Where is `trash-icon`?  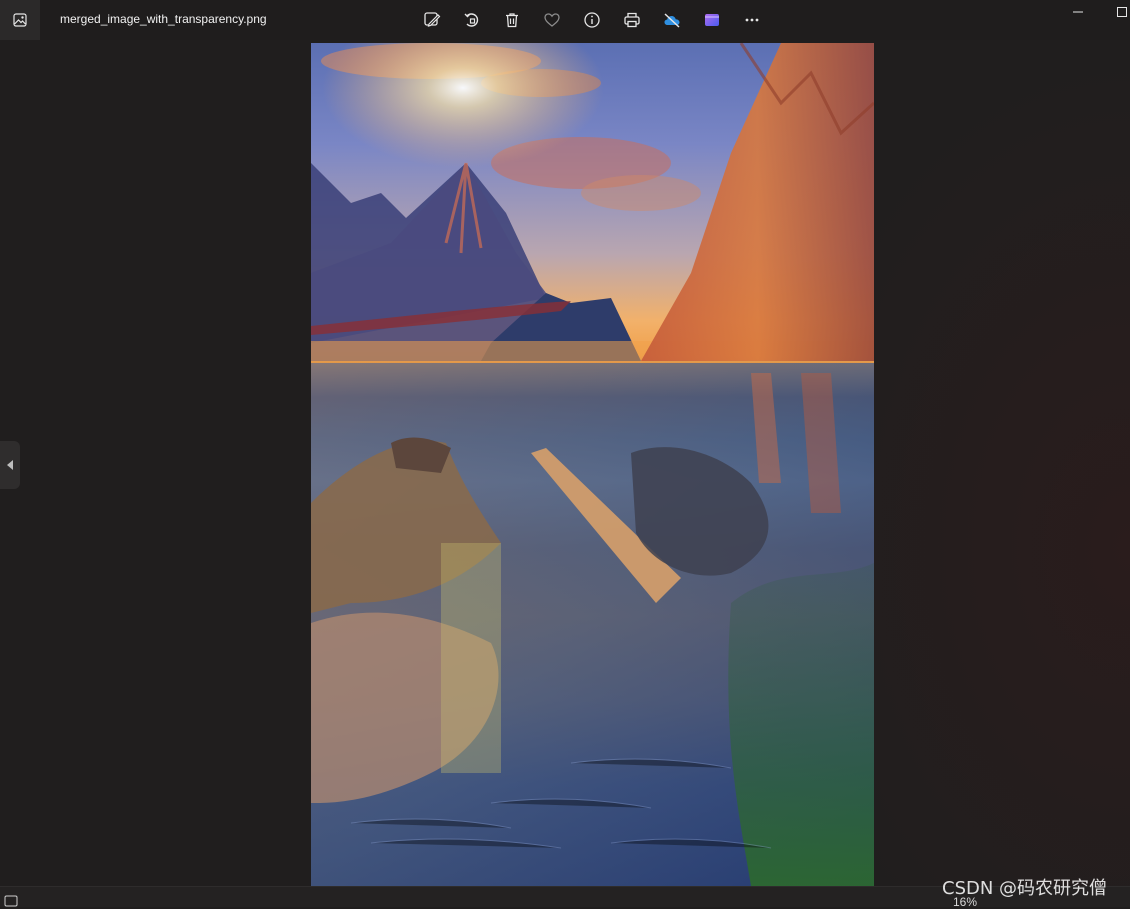 trash-icon is located at coordinates (512, 20).